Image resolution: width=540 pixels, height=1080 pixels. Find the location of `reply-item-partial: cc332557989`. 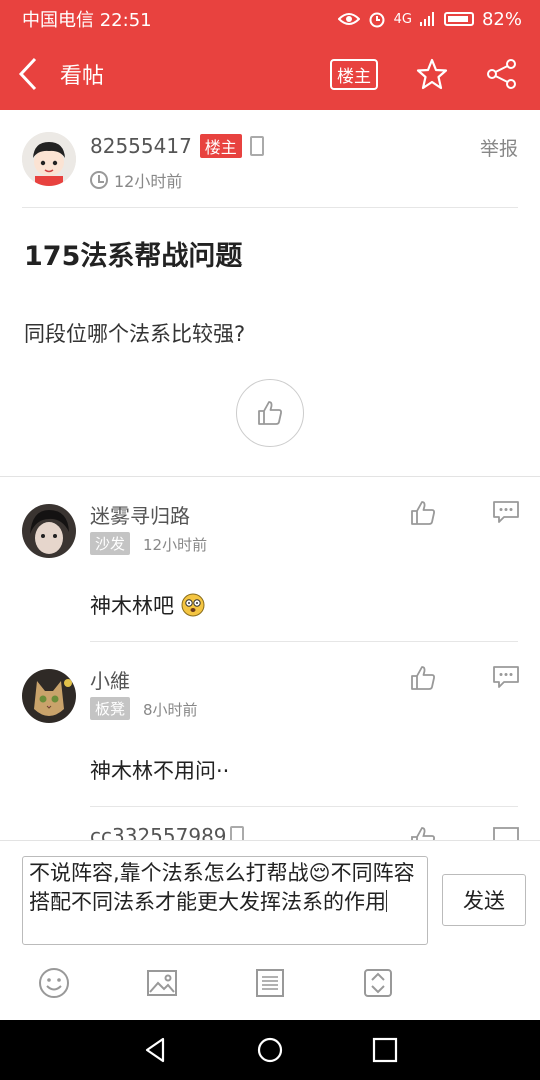

reply-item-partial: cc332557989 is located at coordinates (270, 830).